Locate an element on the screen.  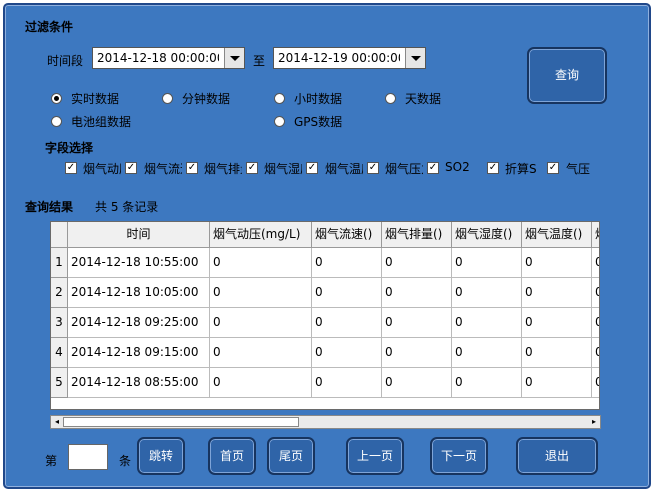
start-time-value: 2014-12-18 00:00:00 is located at coordinates (158, 58).